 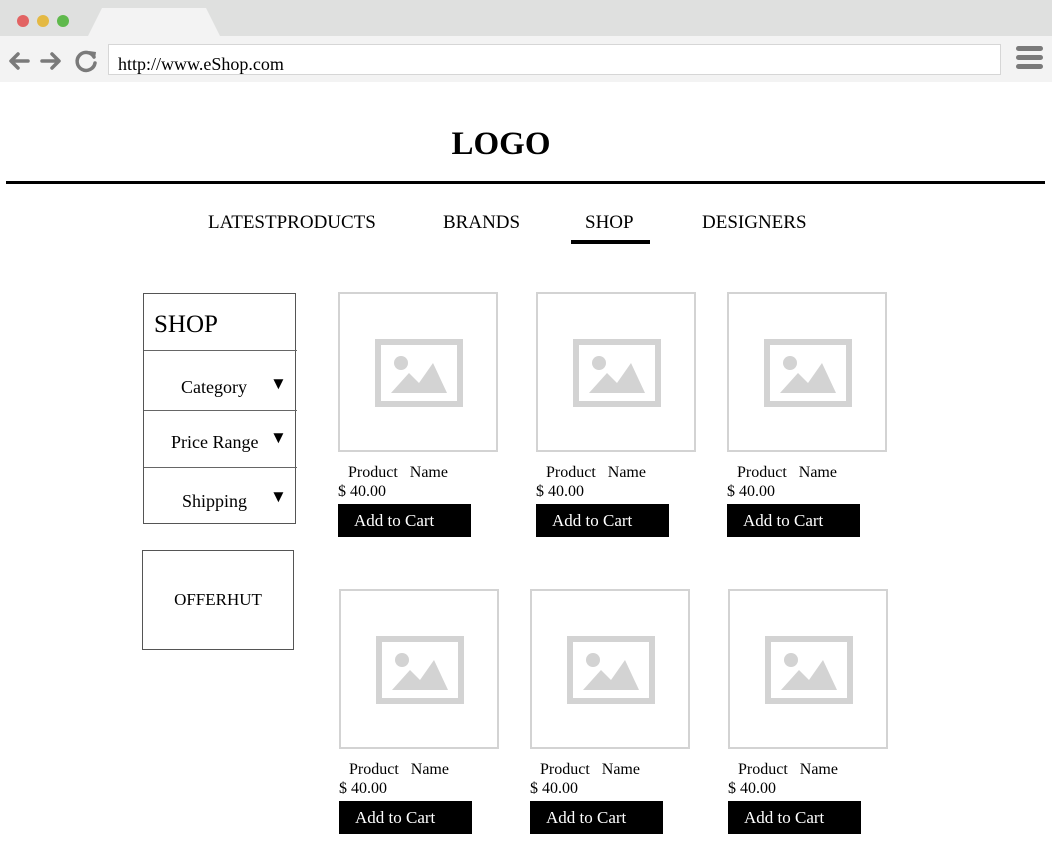 What do you see at coordinates (292, 223) in the screenshot?
I see `nav-latest-products: LATESTPRODUCTS` at bounding box center [292, 223].